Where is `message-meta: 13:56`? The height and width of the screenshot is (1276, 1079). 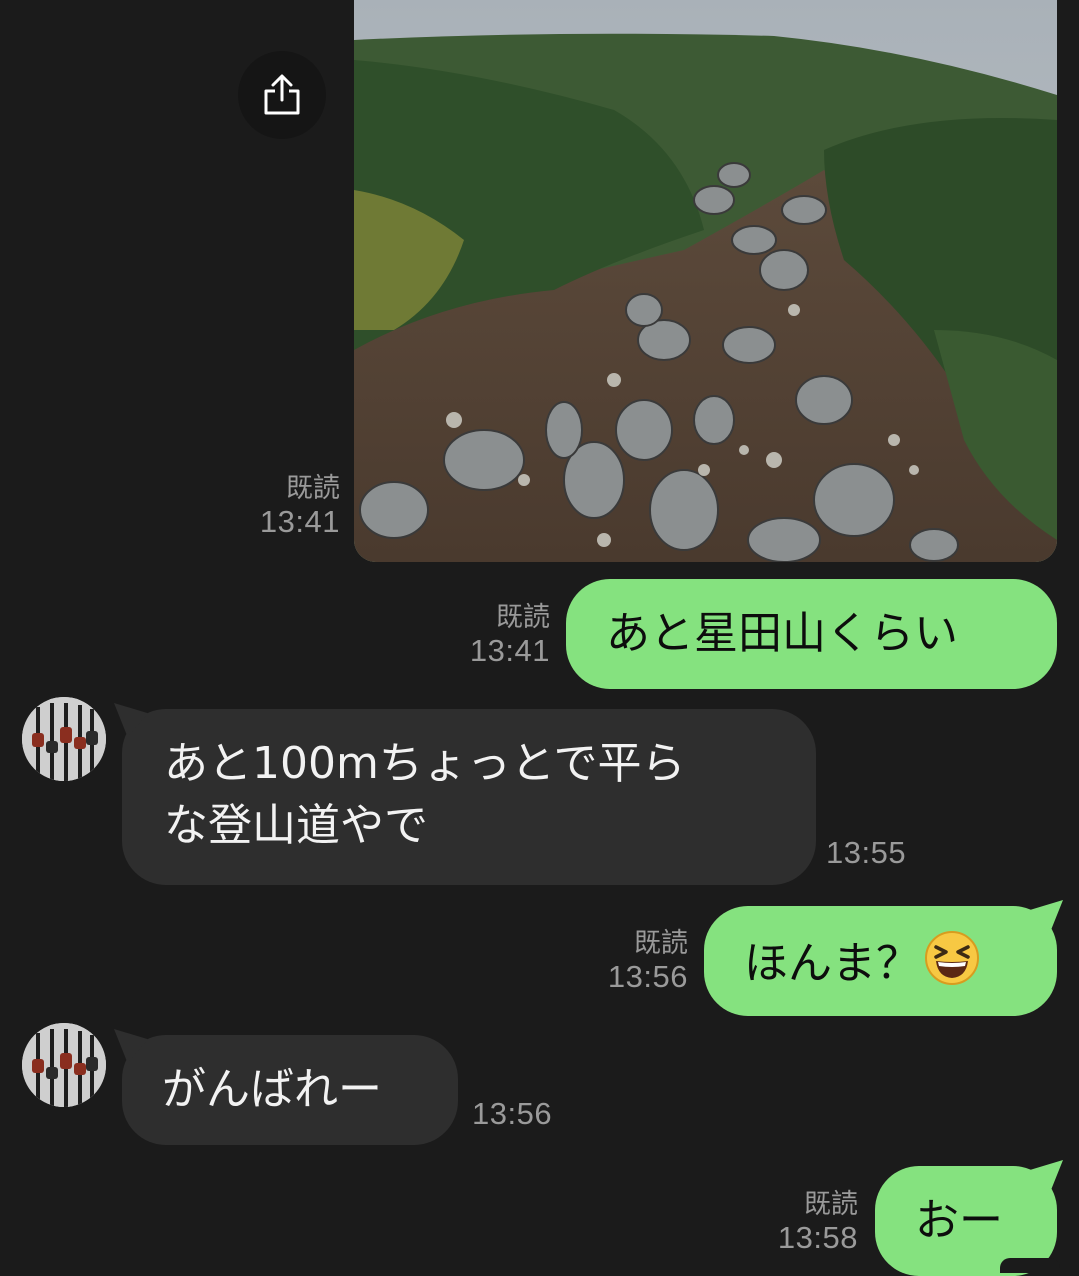
message-meta: 13:56 is located at coordinates (517, 1114).